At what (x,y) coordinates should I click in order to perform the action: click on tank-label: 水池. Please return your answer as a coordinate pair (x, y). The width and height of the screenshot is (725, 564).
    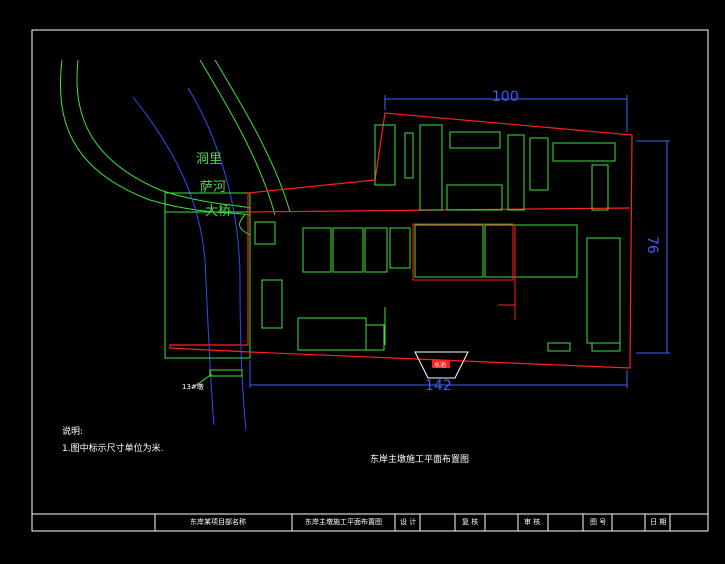
    Looking at the image, I should click on (440, 365).